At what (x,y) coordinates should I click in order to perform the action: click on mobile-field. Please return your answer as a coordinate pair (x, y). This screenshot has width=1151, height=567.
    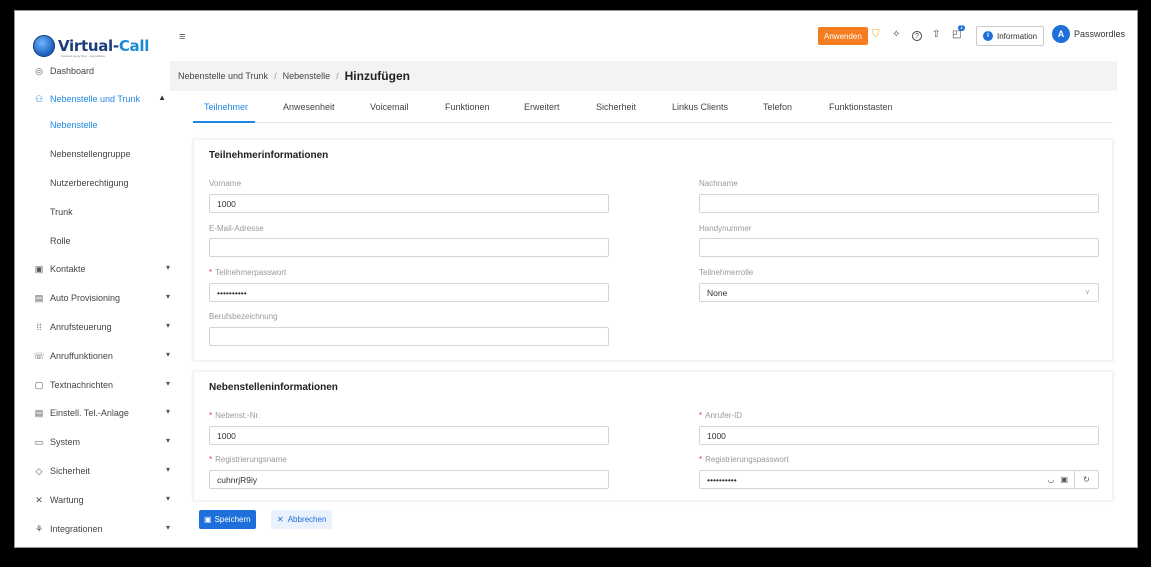
    Looking at the image, I should click on (899, 247).